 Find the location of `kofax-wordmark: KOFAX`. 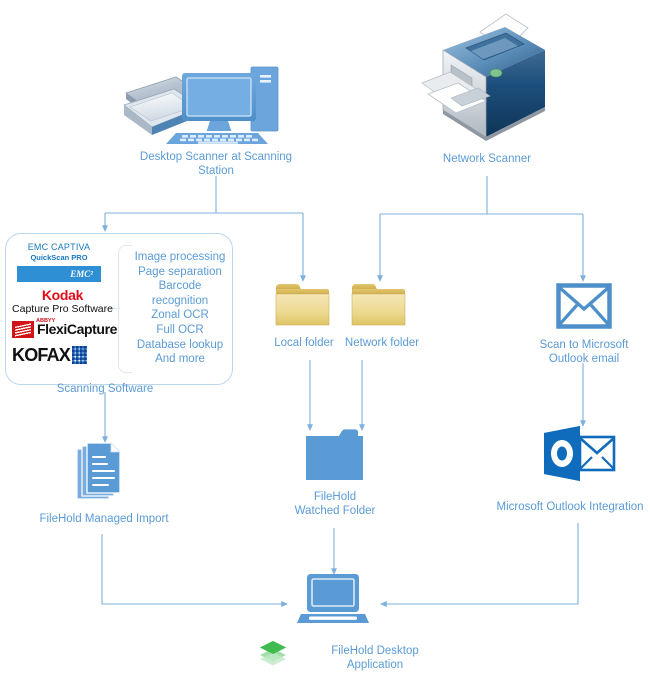

kofax-wordmark: KOFAX is located at coordinates (41, 354).